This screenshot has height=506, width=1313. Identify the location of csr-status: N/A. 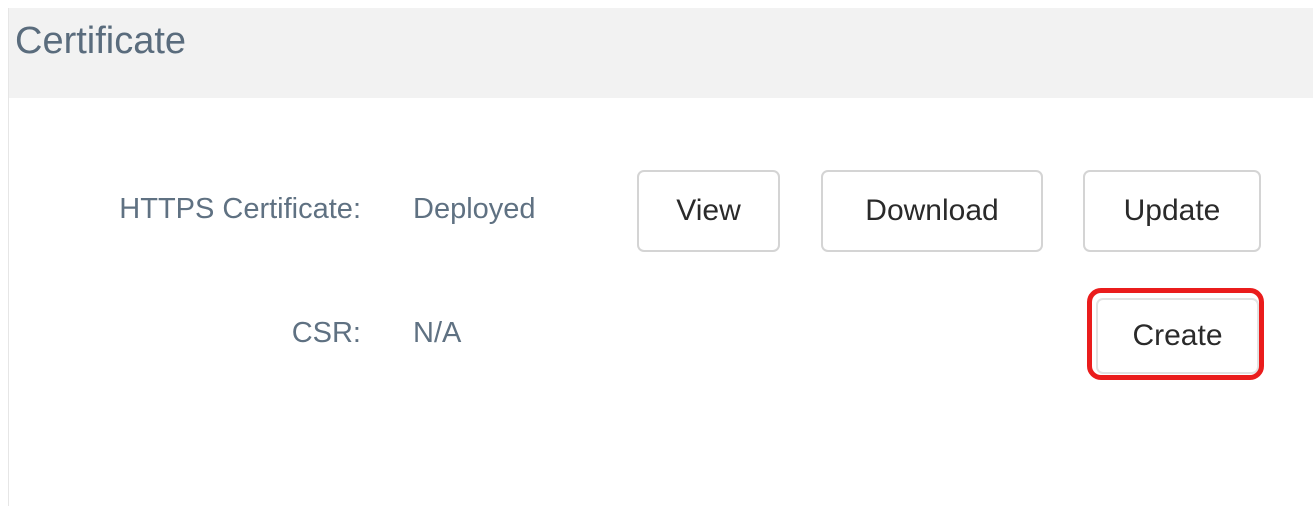
(437, 333).